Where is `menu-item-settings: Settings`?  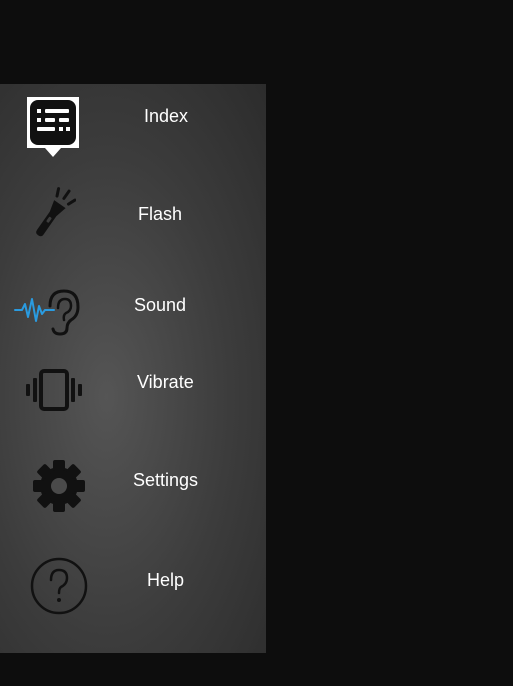
menu-item-settings: Settings is located at coordinates (133, 492).